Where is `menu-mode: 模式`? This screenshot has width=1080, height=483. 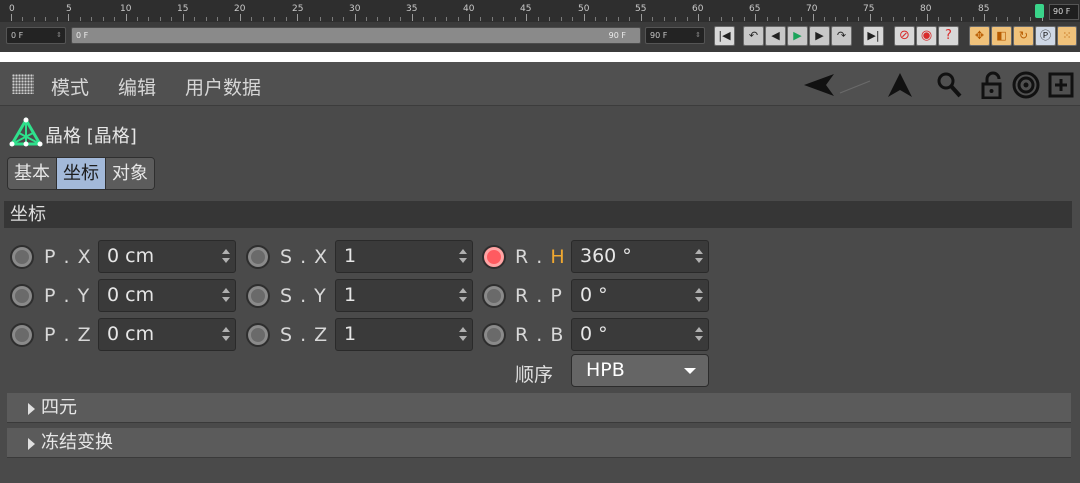 menu-mode: 模式 is located at coordinates (70, 86).